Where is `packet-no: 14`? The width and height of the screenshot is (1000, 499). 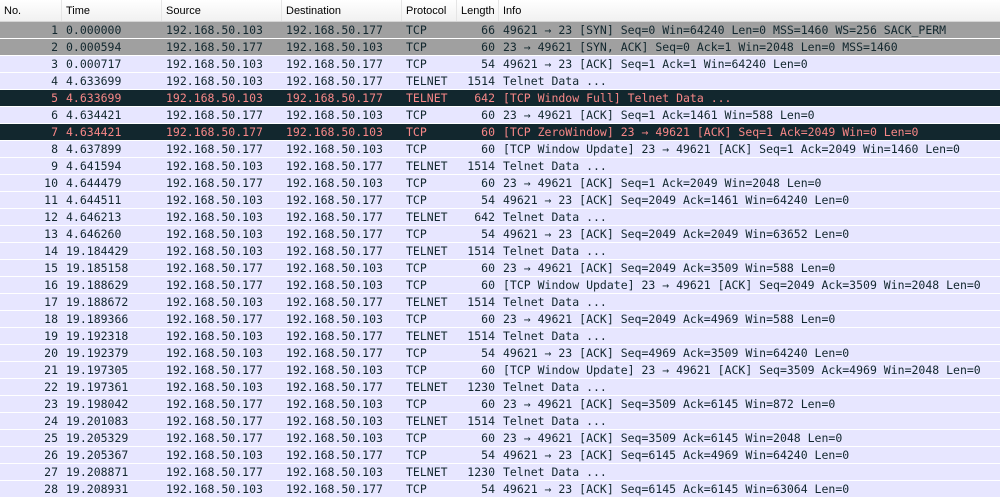 packet-no: 14 is located at coordinates (51, 251).